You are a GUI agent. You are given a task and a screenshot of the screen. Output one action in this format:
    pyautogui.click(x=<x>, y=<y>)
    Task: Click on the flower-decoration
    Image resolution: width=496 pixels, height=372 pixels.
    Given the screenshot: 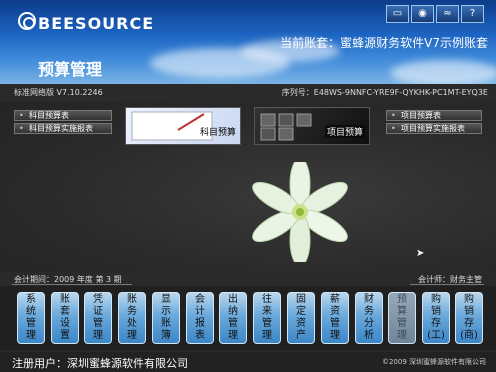 What is the action you would take?
    pyautogui.click(x=300, y=212)
    